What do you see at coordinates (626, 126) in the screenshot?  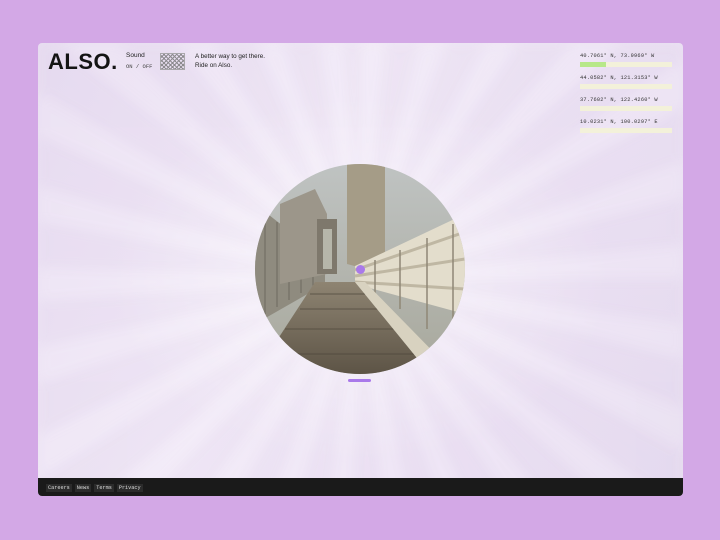 I see `location-item: 10.0231° N, 100.0297° E` at bounding box center [626, 126].